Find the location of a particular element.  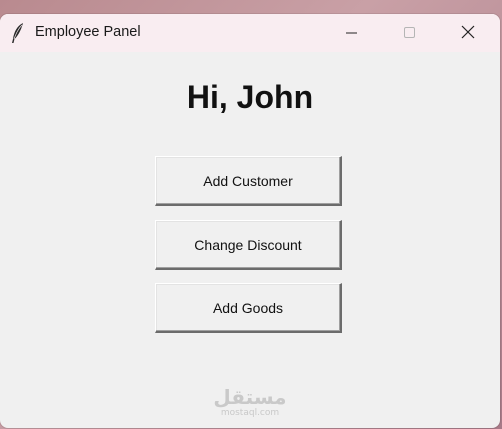

window-title: Employee Panel is located at coordinates (88, 32).